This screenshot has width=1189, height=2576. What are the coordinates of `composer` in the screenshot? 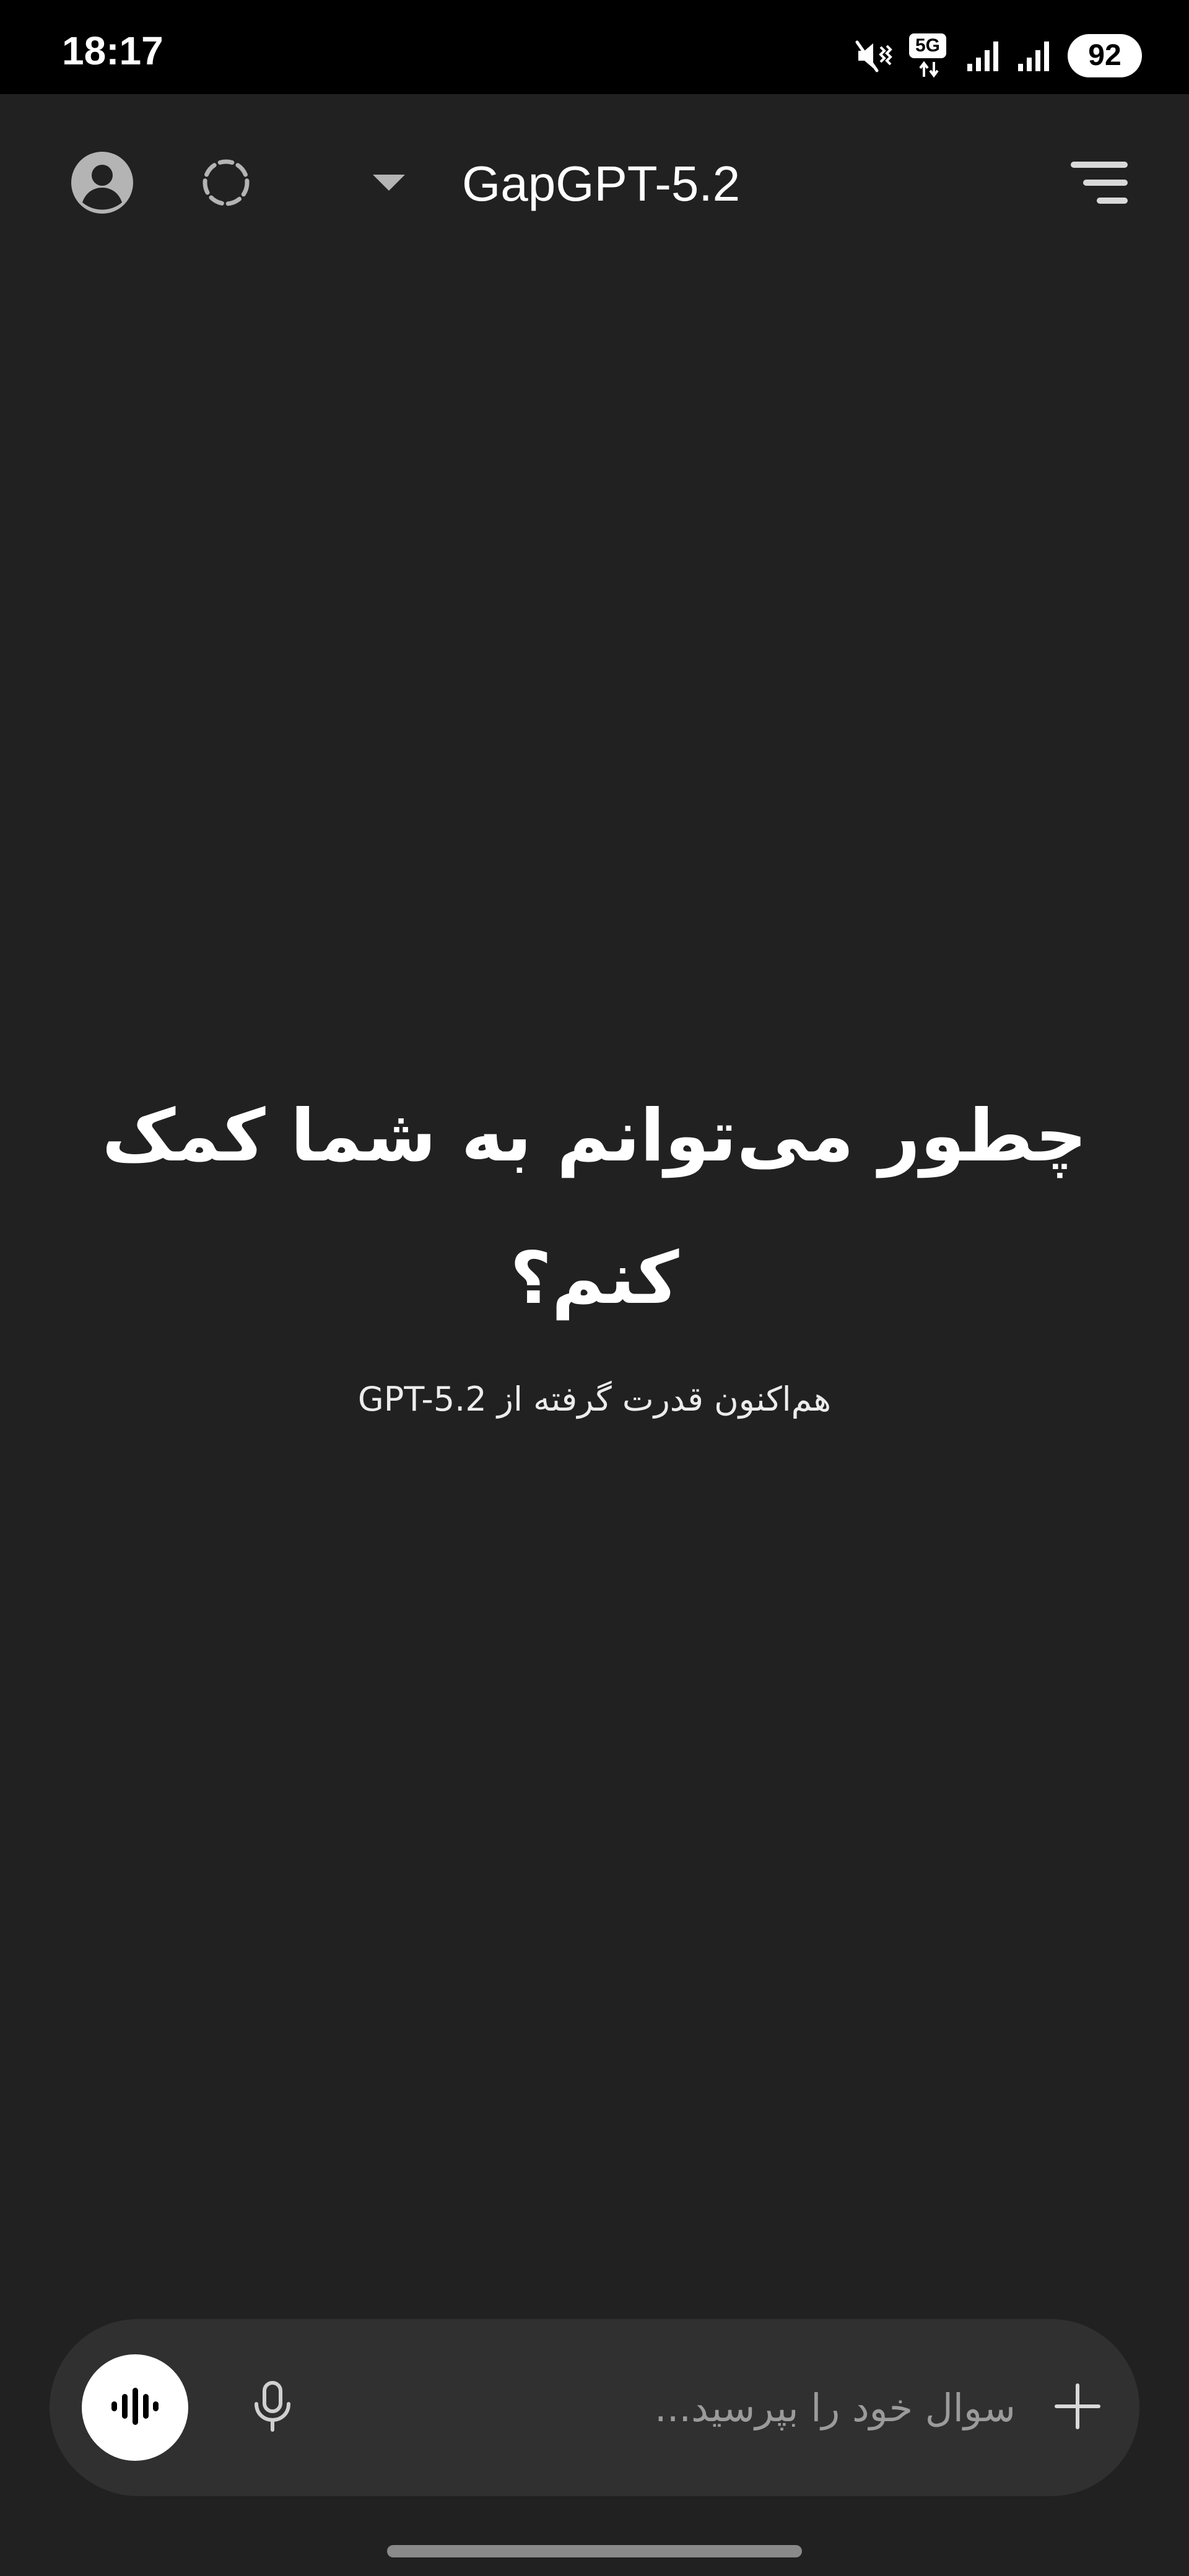 It's located at (594, 2407).